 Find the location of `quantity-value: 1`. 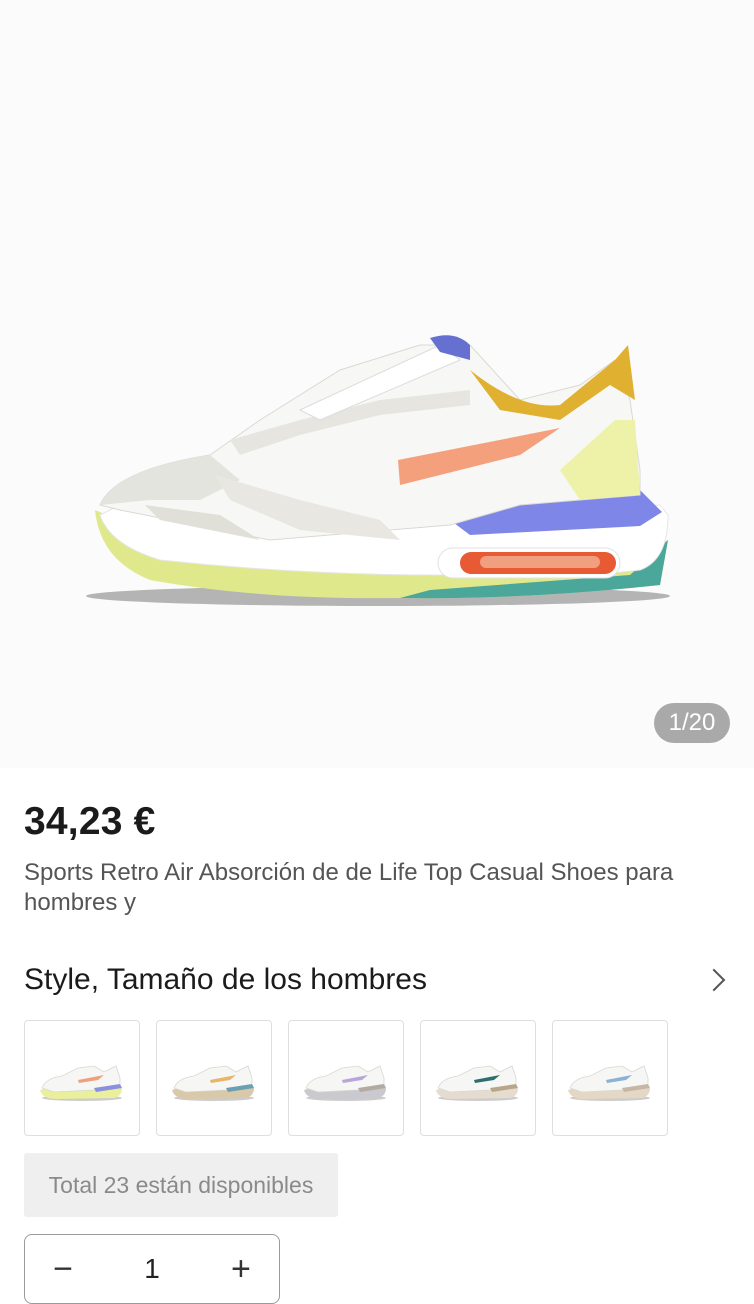

quantity-value: 1 is located at coordinates (152, 1269).